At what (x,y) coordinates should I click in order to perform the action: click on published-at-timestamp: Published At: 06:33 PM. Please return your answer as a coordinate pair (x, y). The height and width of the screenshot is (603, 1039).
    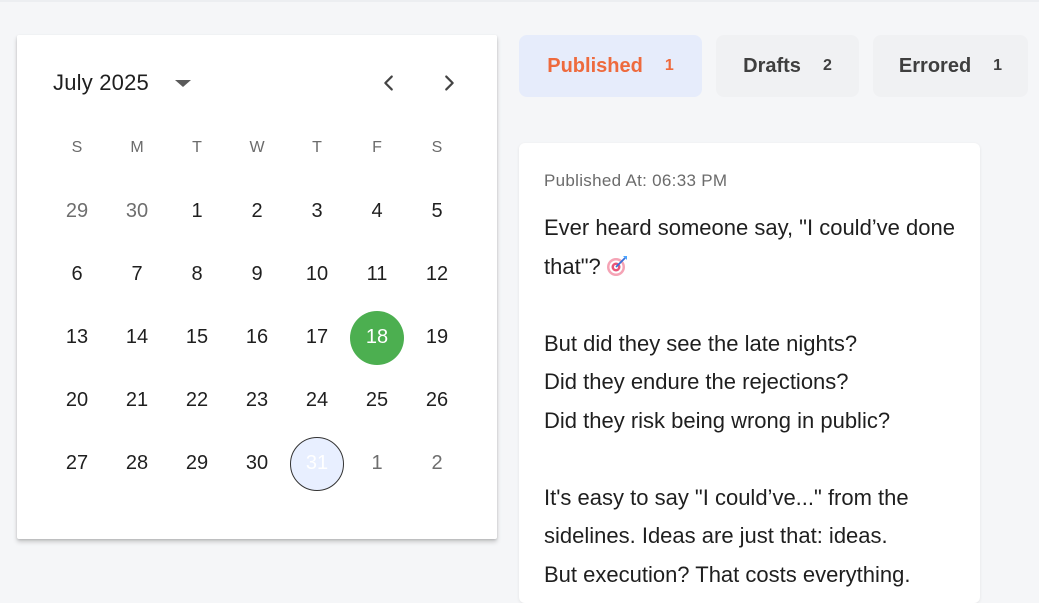
    Looking at the image, I should click on (636, 180).